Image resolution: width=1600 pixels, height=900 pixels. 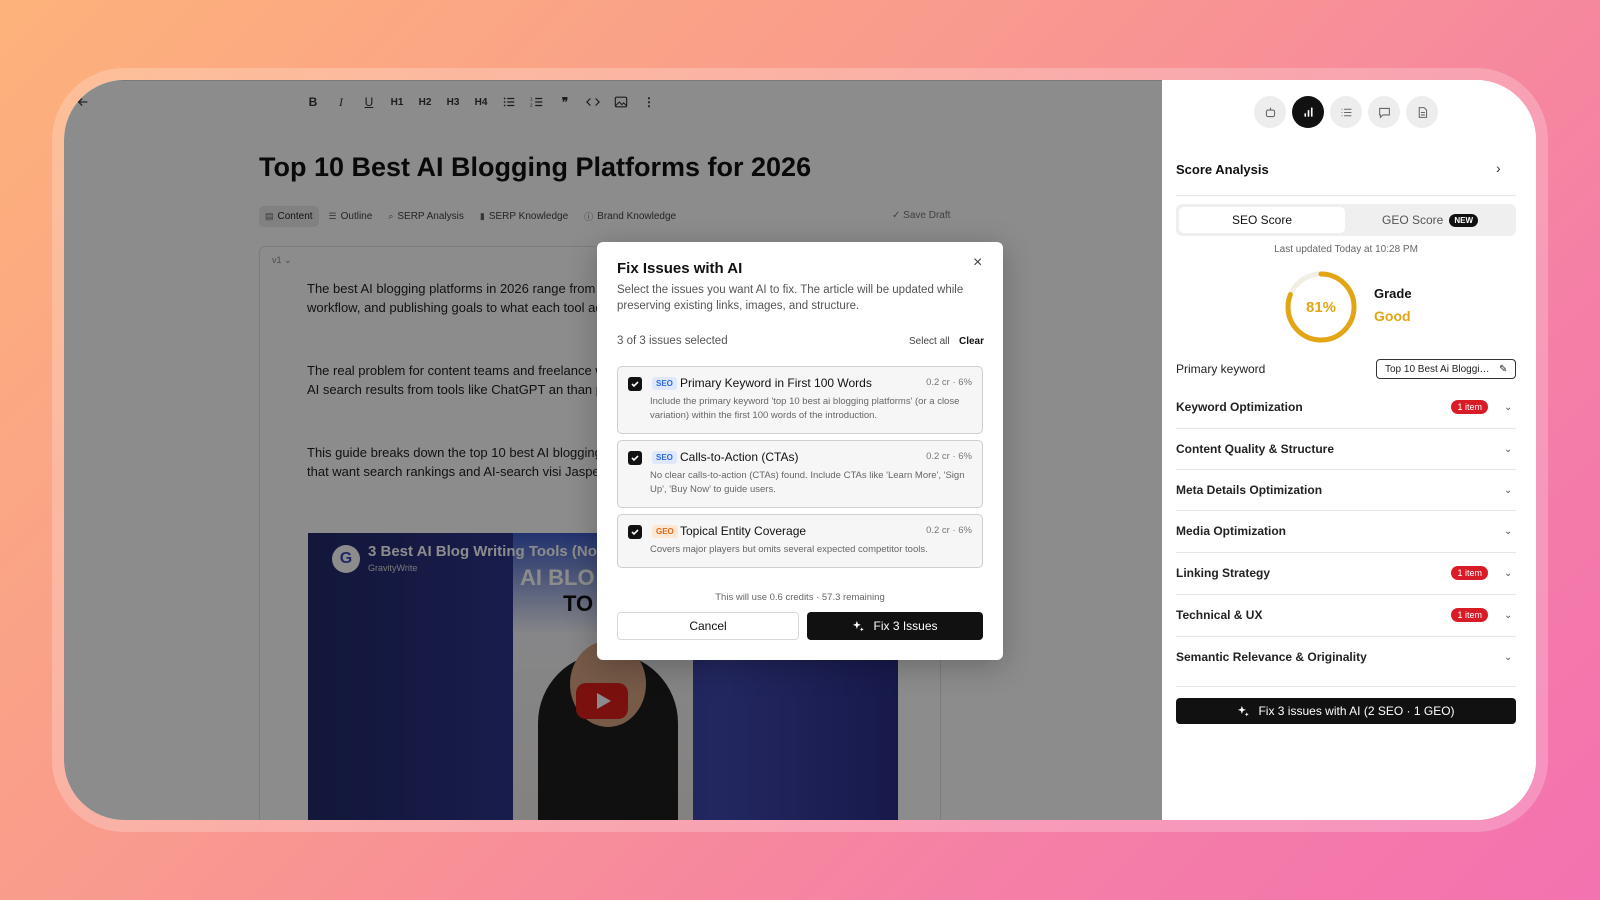 What do you see at coordinates (1498, 168) in the screenshot?
I see `chevron-right-icon: ›` at bounding box center [1498, 168].